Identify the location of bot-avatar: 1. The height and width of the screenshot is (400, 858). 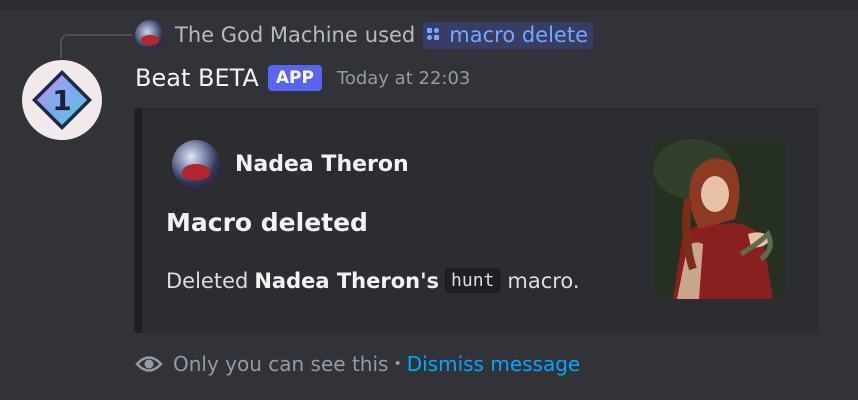
(62, 100).